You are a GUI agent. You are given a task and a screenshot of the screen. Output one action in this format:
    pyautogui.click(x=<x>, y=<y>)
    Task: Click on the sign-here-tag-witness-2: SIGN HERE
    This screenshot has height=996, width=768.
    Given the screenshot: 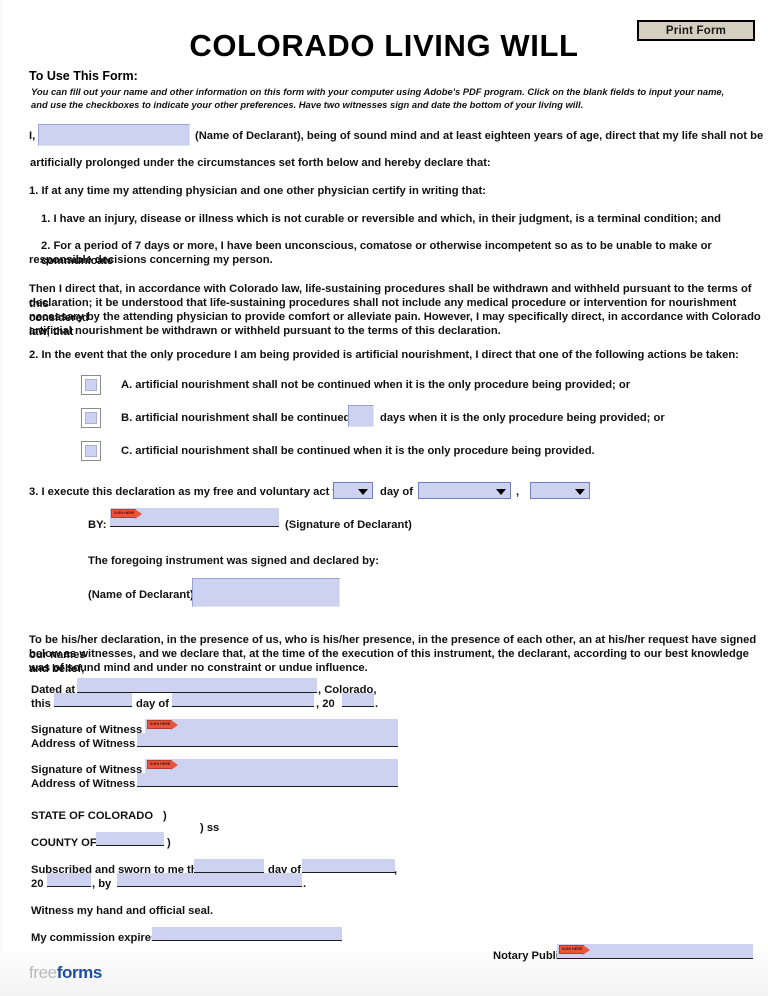 What is the action you would take?
    pyautogui.click(x=162, y=765)
    